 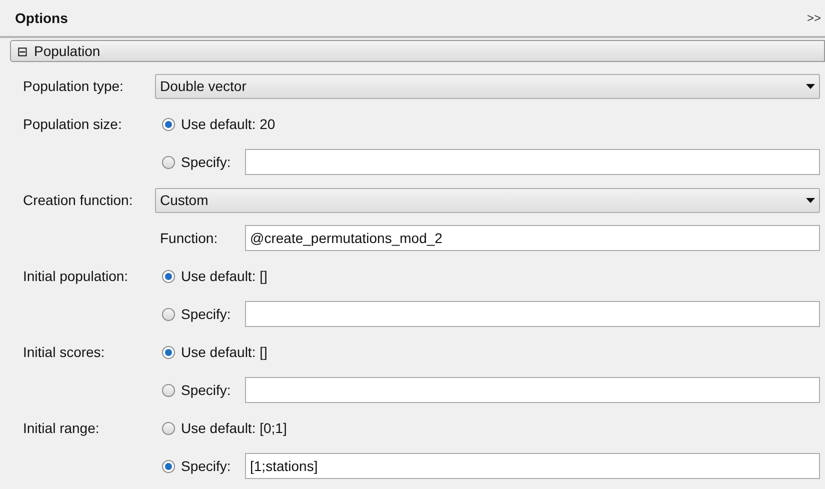 I want to click on section-header: ⊟ Population, so click(x=417, y=51).